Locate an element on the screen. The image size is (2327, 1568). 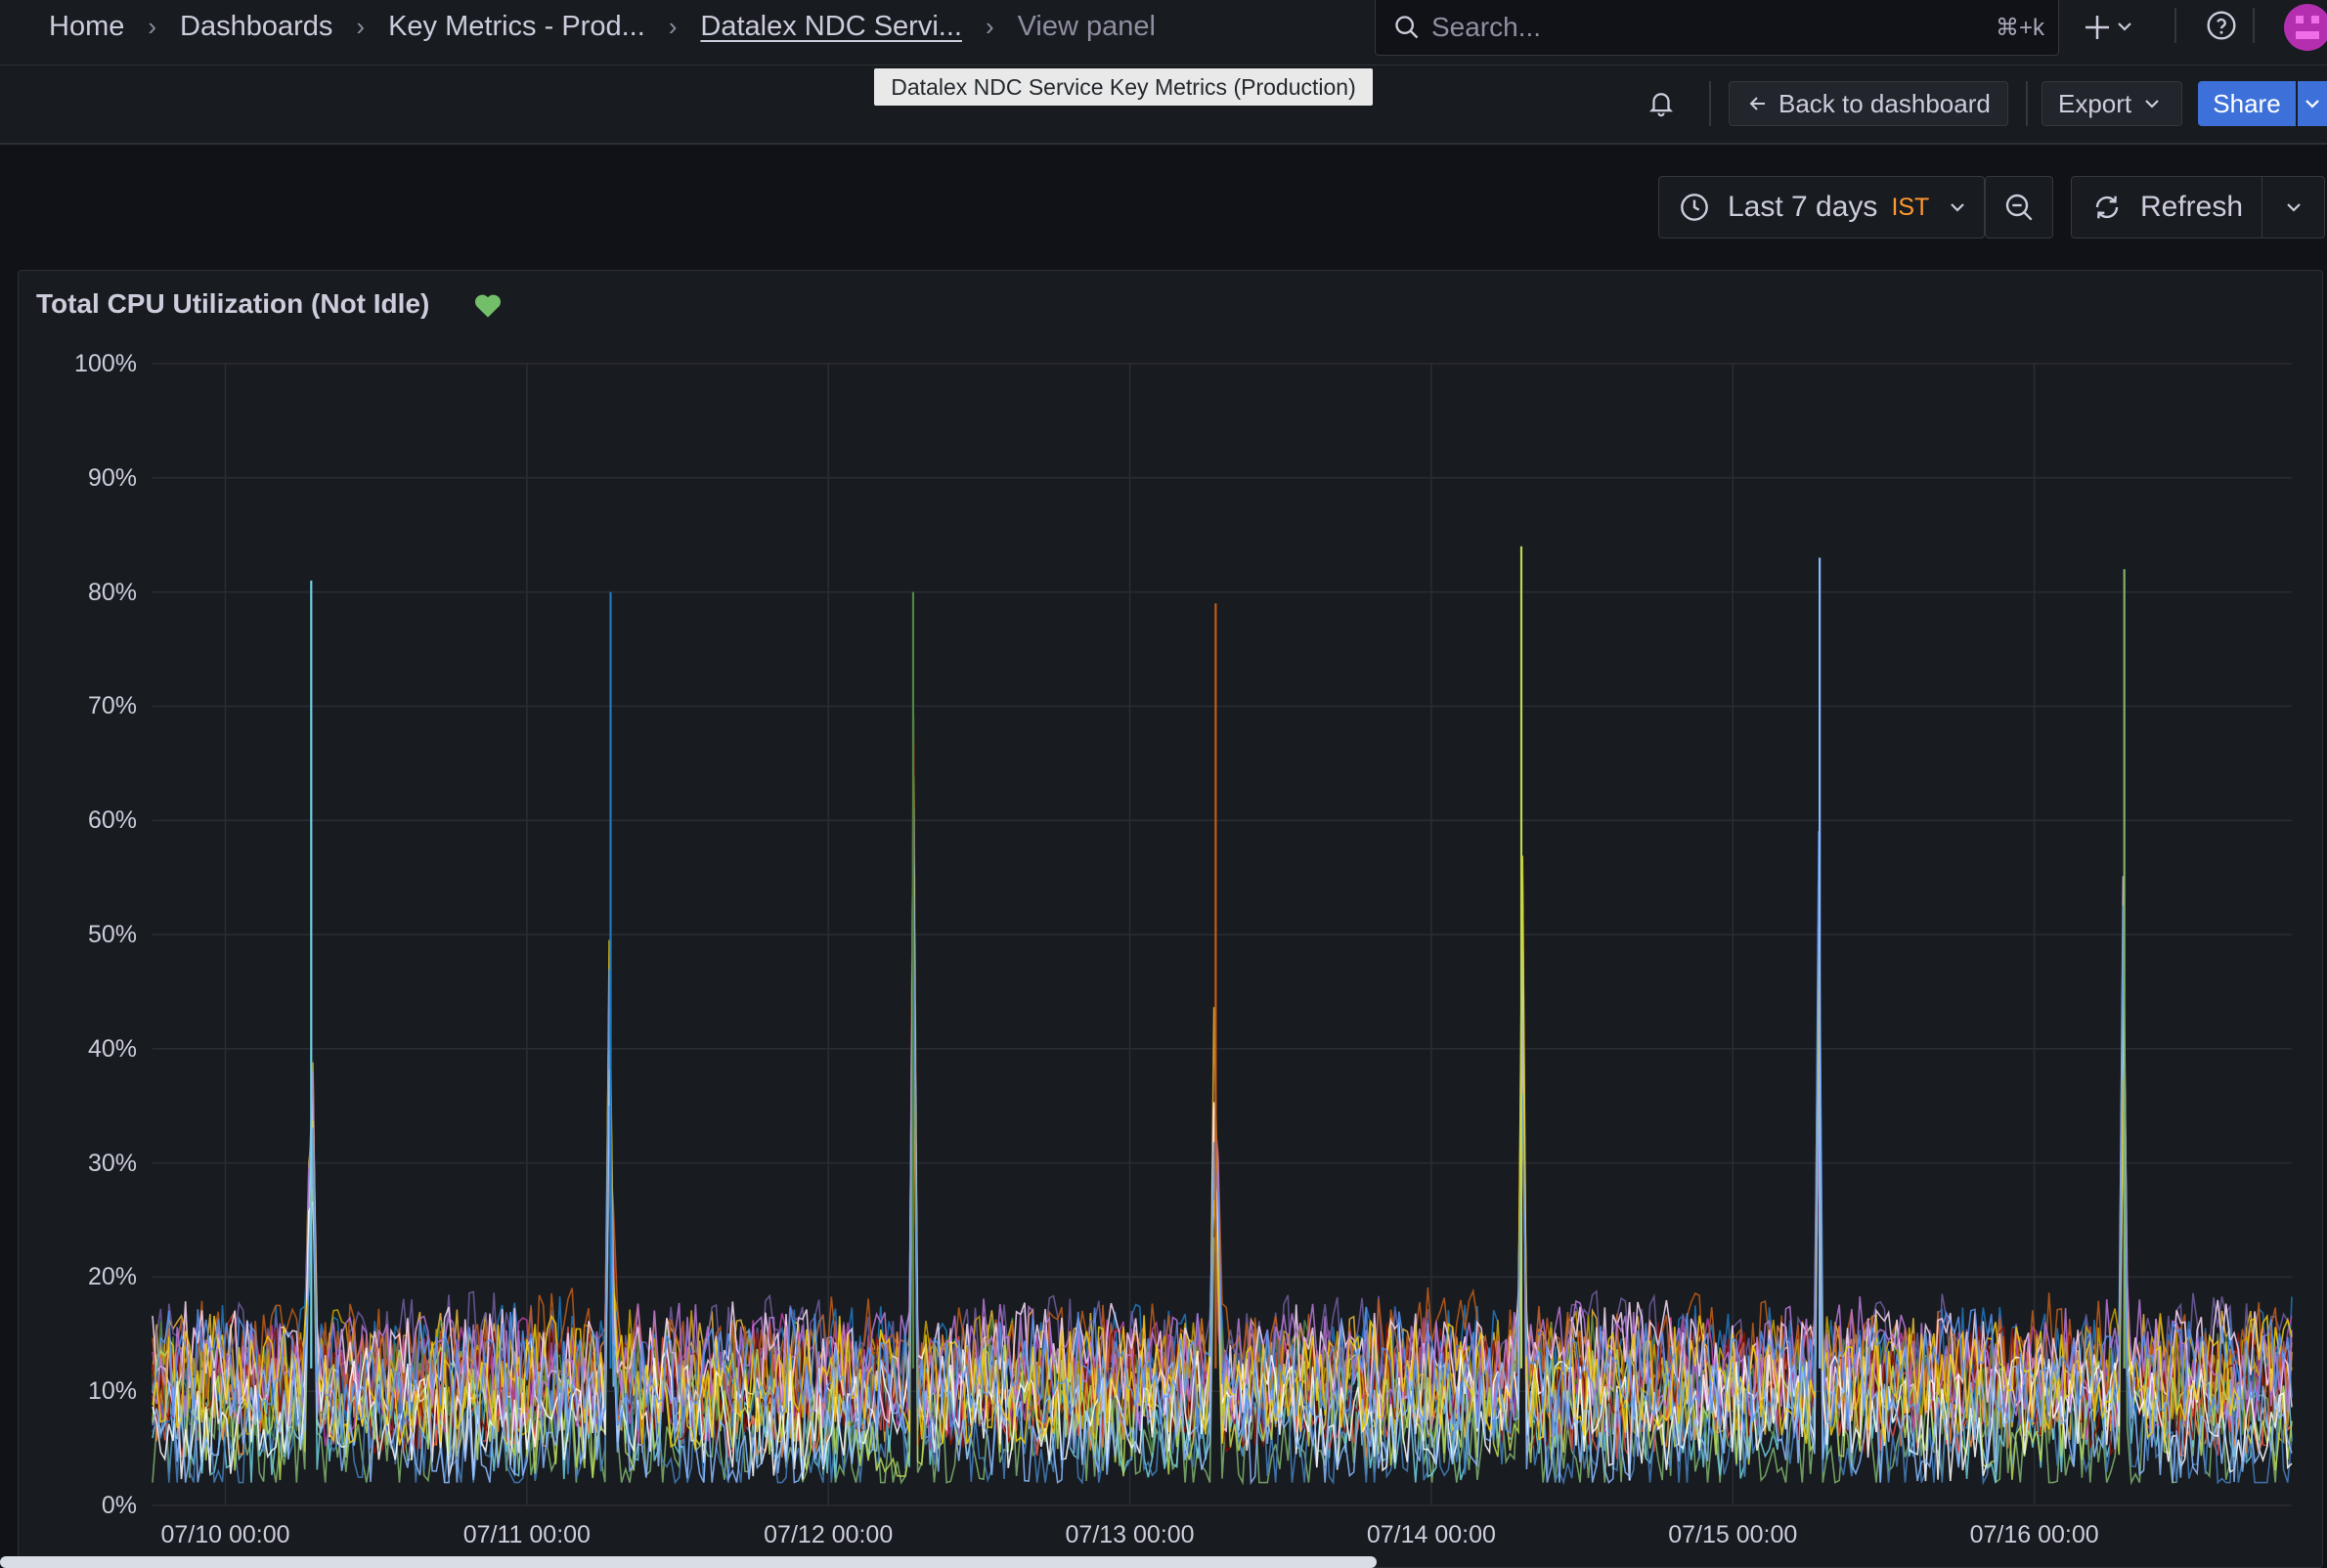
y-tick-label: 10% is located at coordinates (112, 1391).